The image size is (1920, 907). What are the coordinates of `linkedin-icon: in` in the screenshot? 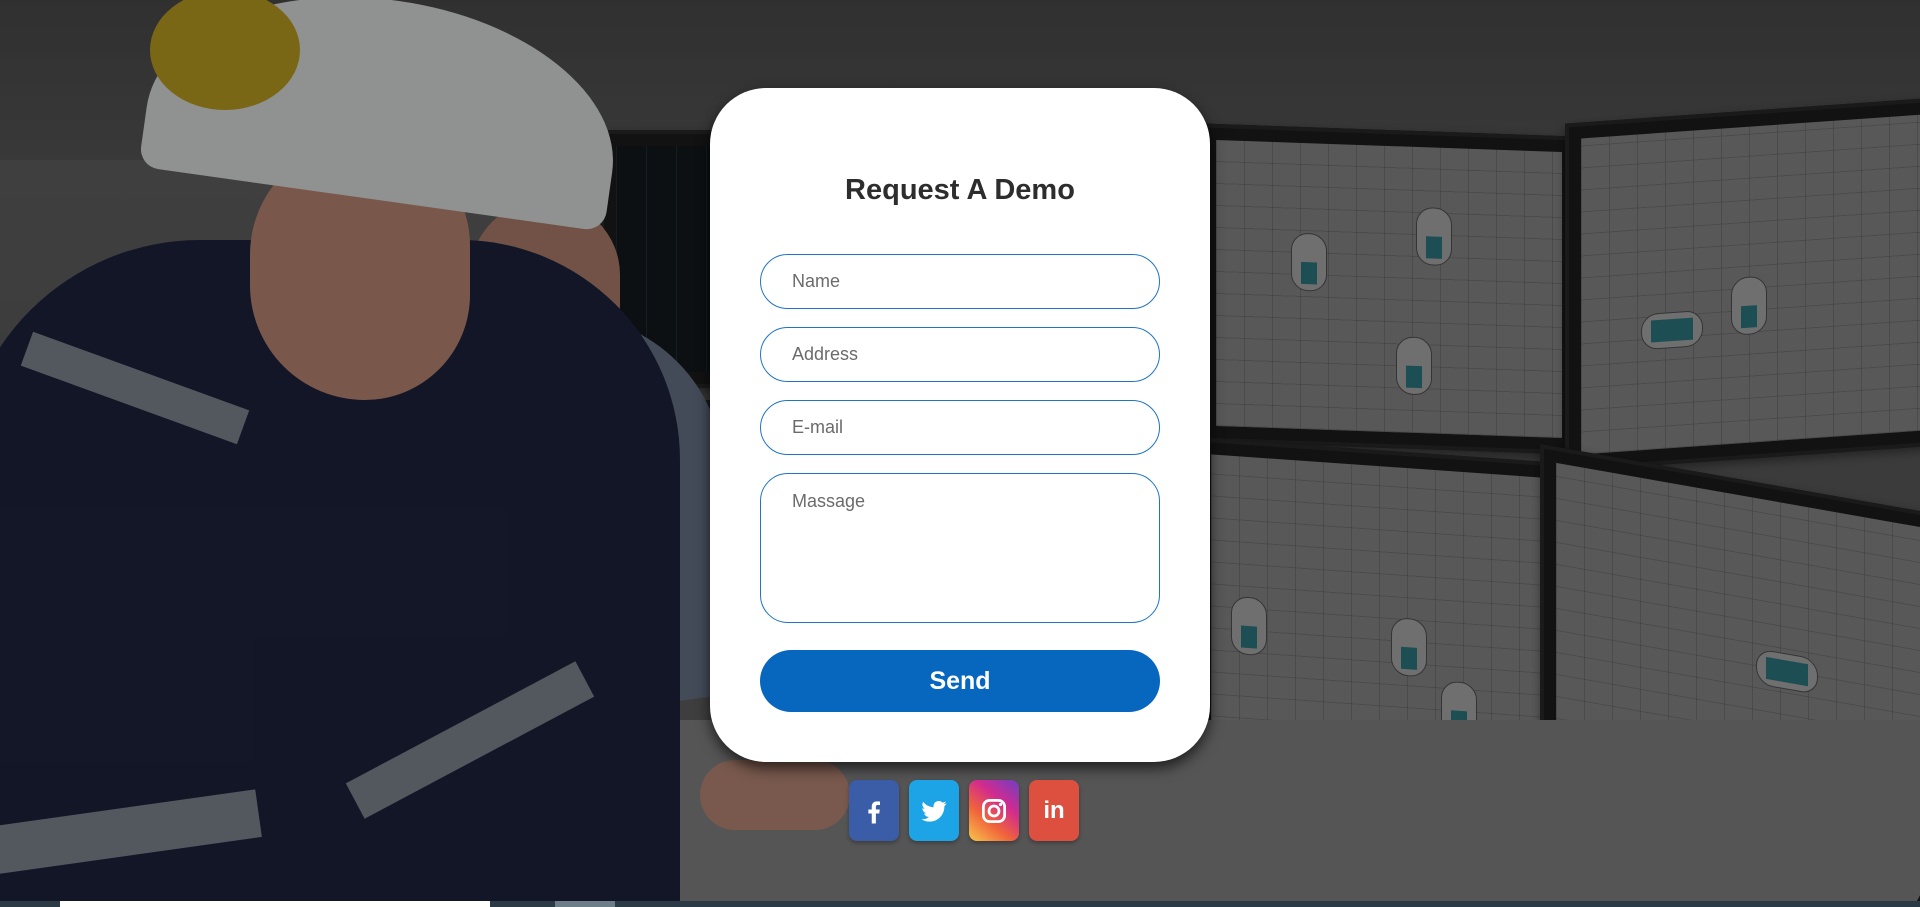 It's located at (1054, 810).